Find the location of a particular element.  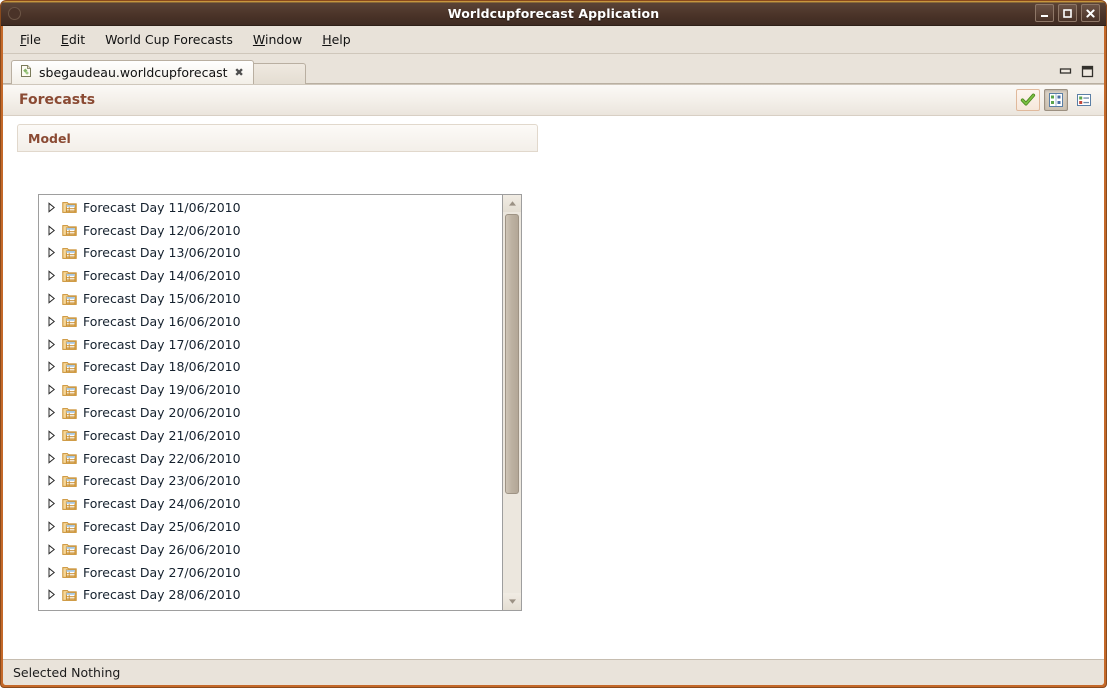

tree-row: Forecast Day 21/06/2010 is located at coordinates (270, 435).